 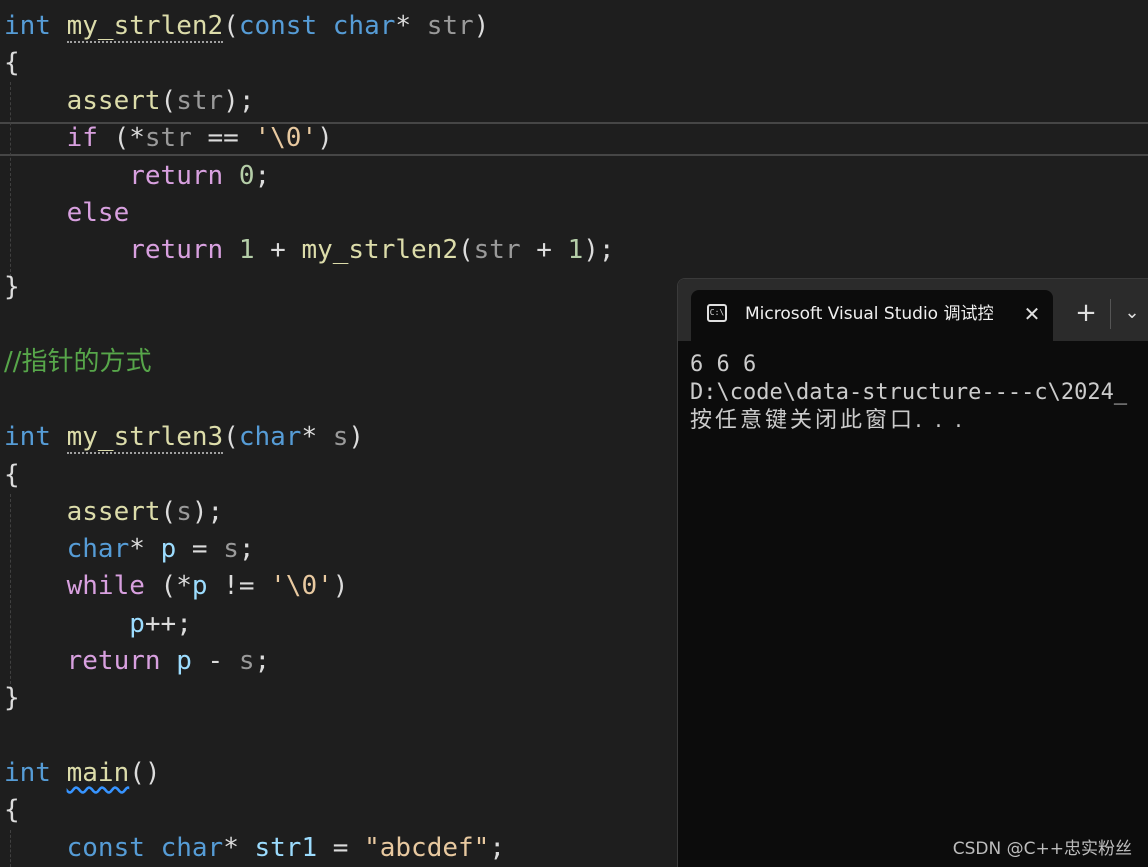 I want to click on console-output-line: D:\code\data-structure----c\2024_, so click(x=909, y=392).